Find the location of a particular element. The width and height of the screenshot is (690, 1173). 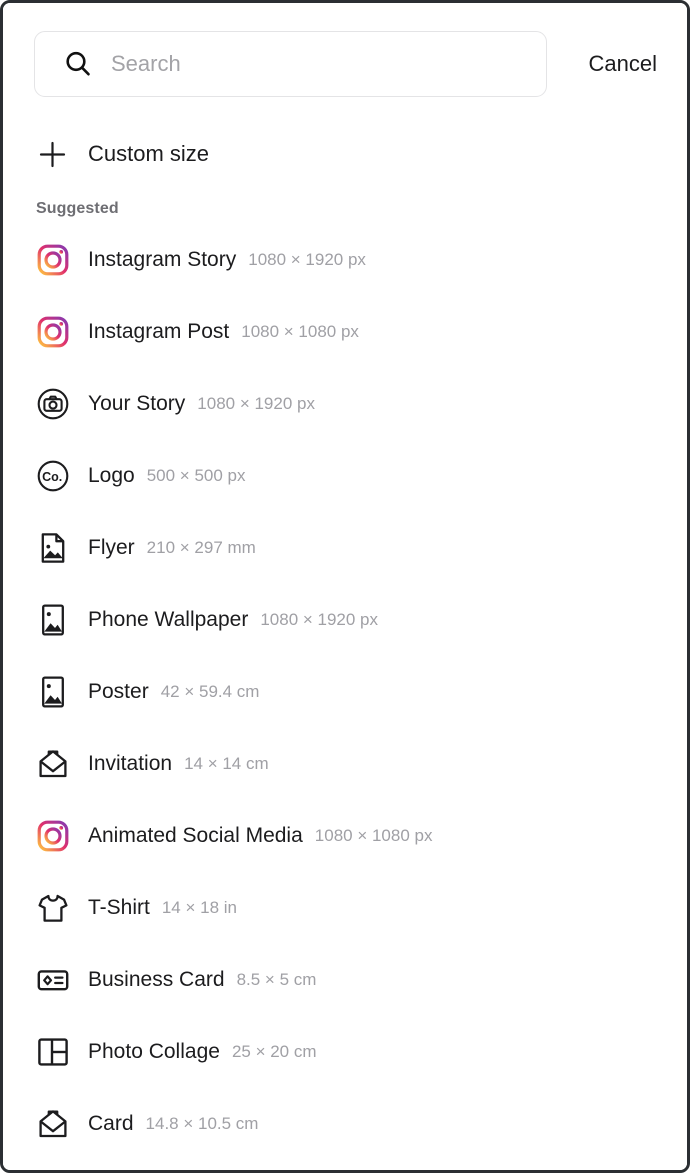

list-item: Photo Collage 25 × 20 cm is located at coordinates (361, 1052).